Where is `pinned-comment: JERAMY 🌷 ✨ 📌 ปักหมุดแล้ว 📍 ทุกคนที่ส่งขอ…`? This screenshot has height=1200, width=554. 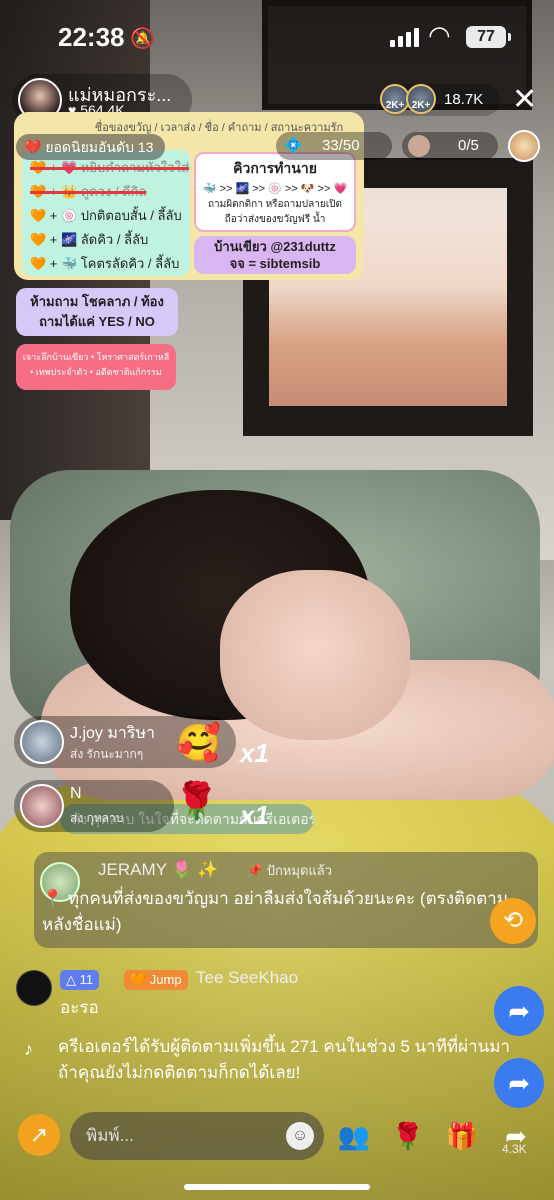 pinned-comment: JERAMY 🌷 ✨ 📌 ปักหมุดแล้ว 📍 ทุกคนที่ส่งขอ… is located at coordinates (286, 900).